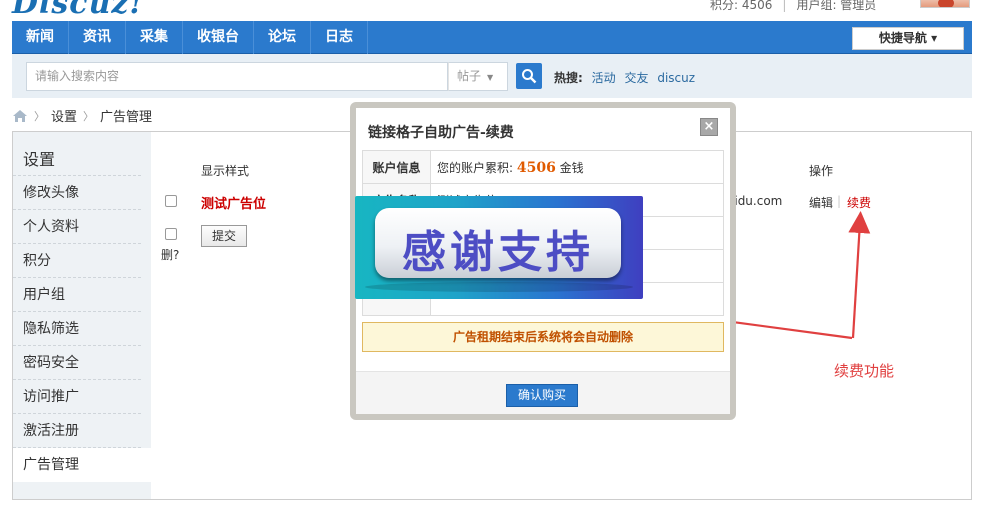 Image resolution: width=987 pixels, height=508 pixels. Describe the element at coordinates (282, 37) in the screenshot. I see `nav-item-forum: 论坛` at that location.